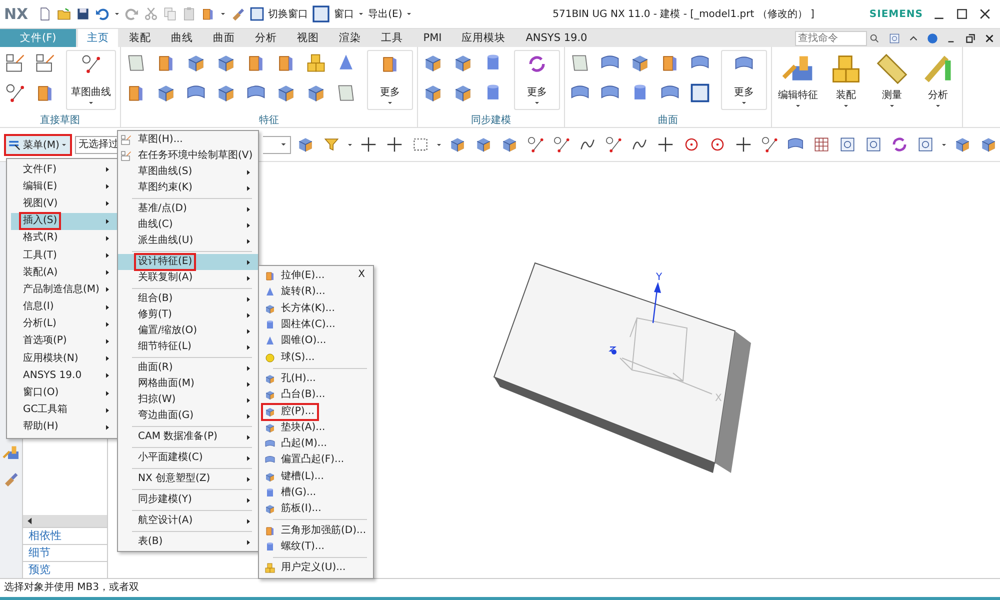 This screenshot has height=600, width=1000. Describe the element at coordinates (188, 299) in the screenshot. I see `menu-item: 组合(B)` at that location.